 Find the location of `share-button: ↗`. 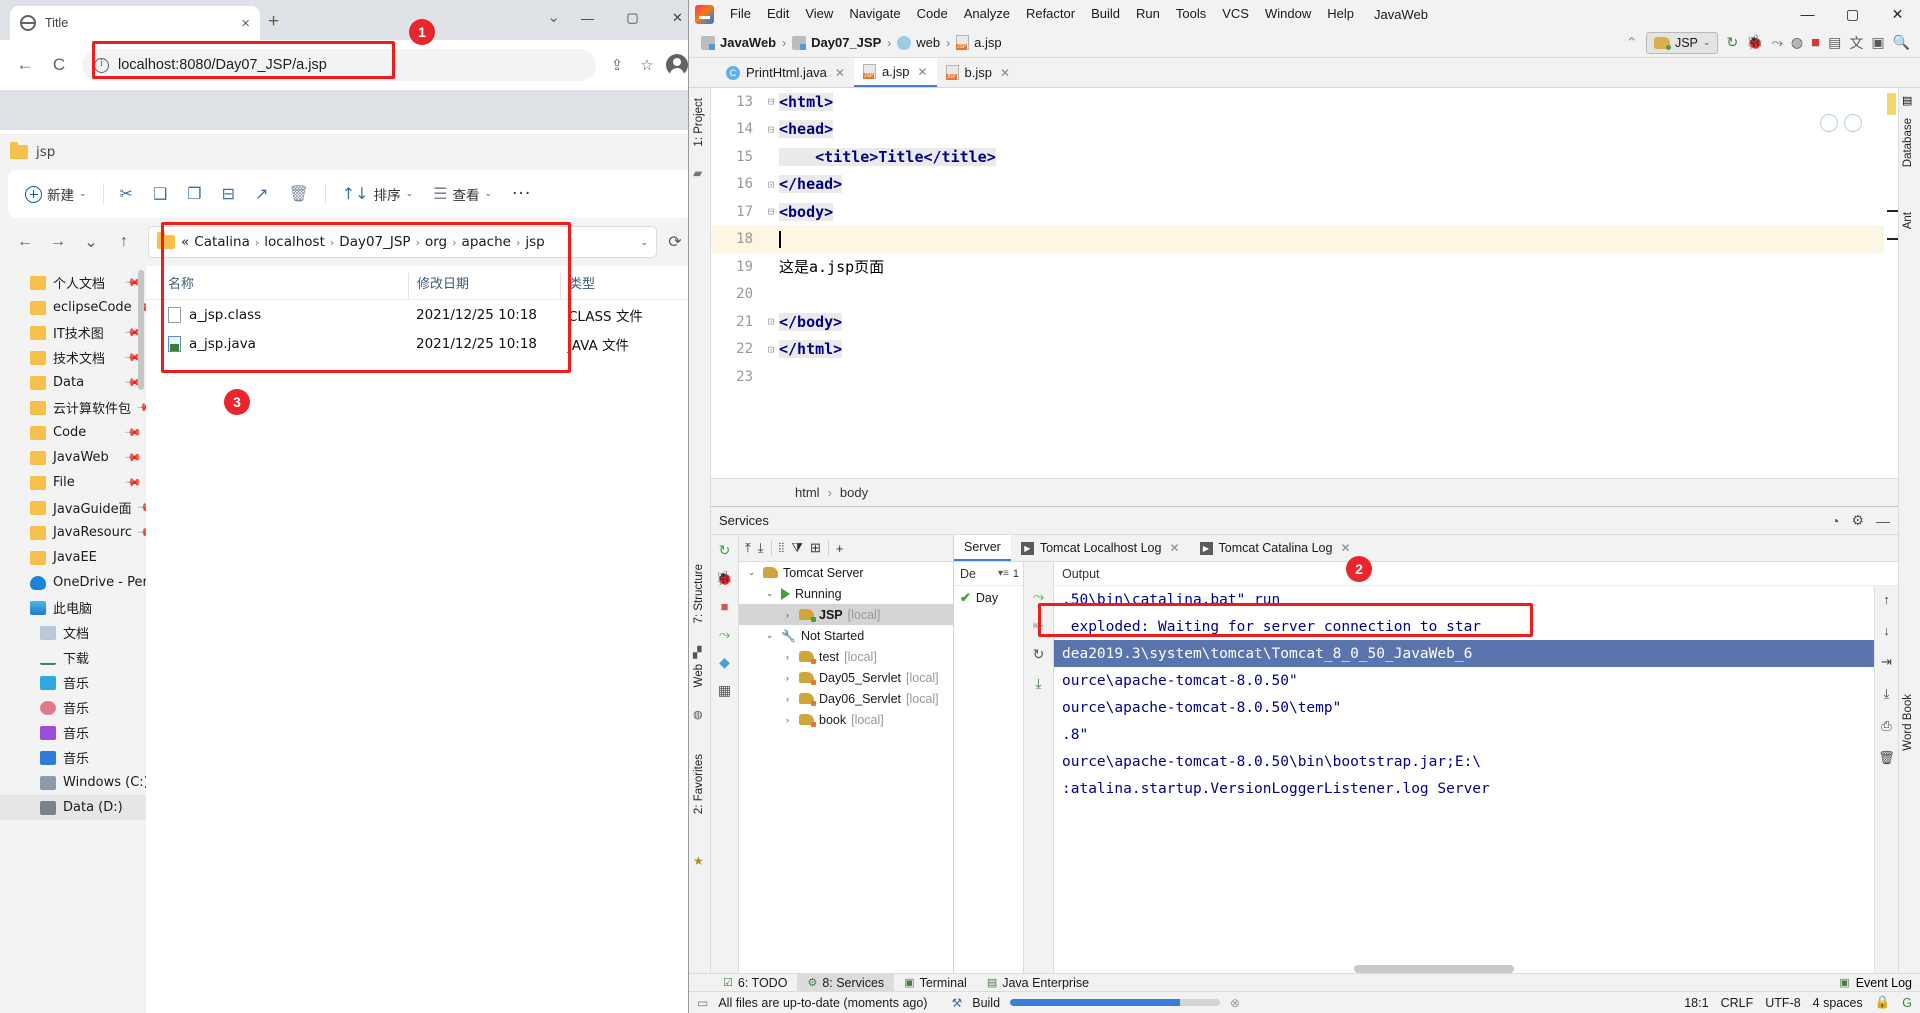

share-button: ↗ is located at coordinates (261, 194).